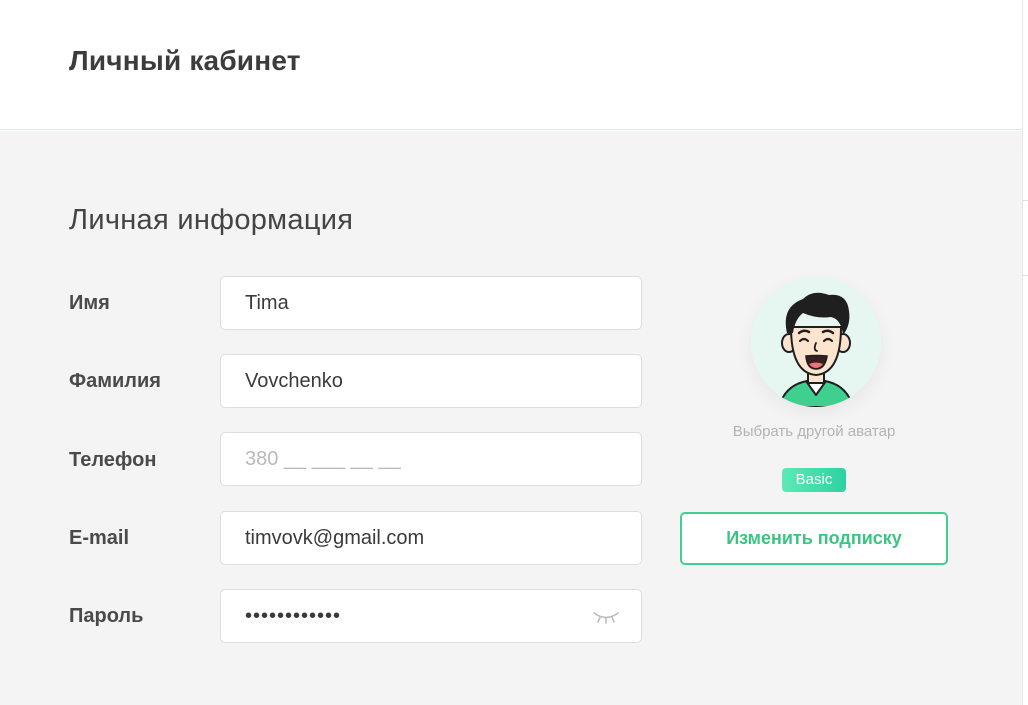 This screenshot has width=1028, height=705. Describe the element at coordinates (99, 538) in the screenshot. I see `email-label: E-mail` at that location.